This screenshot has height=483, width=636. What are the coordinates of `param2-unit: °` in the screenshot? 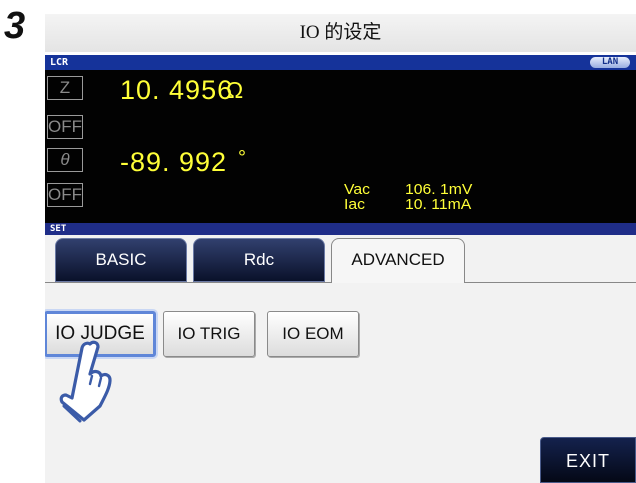 It's located at (242, 158).